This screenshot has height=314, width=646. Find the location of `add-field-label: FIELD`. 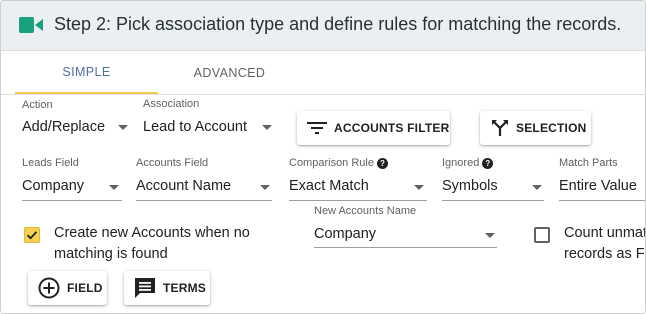

add-field-label: FIELD is located at coordinates (85, 288).